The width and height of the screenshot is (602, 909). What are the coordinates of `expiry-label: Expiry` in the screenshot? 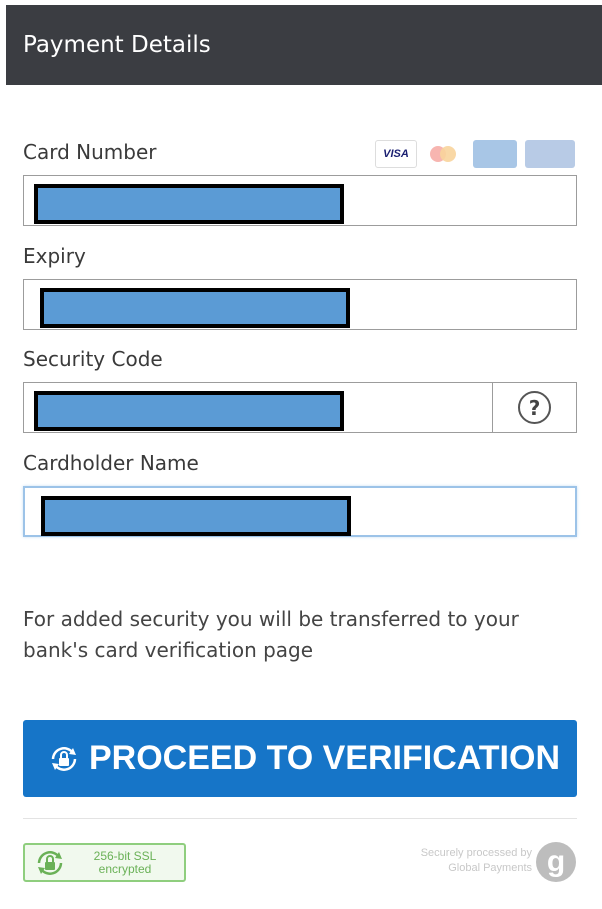 It's located at (54, 256).